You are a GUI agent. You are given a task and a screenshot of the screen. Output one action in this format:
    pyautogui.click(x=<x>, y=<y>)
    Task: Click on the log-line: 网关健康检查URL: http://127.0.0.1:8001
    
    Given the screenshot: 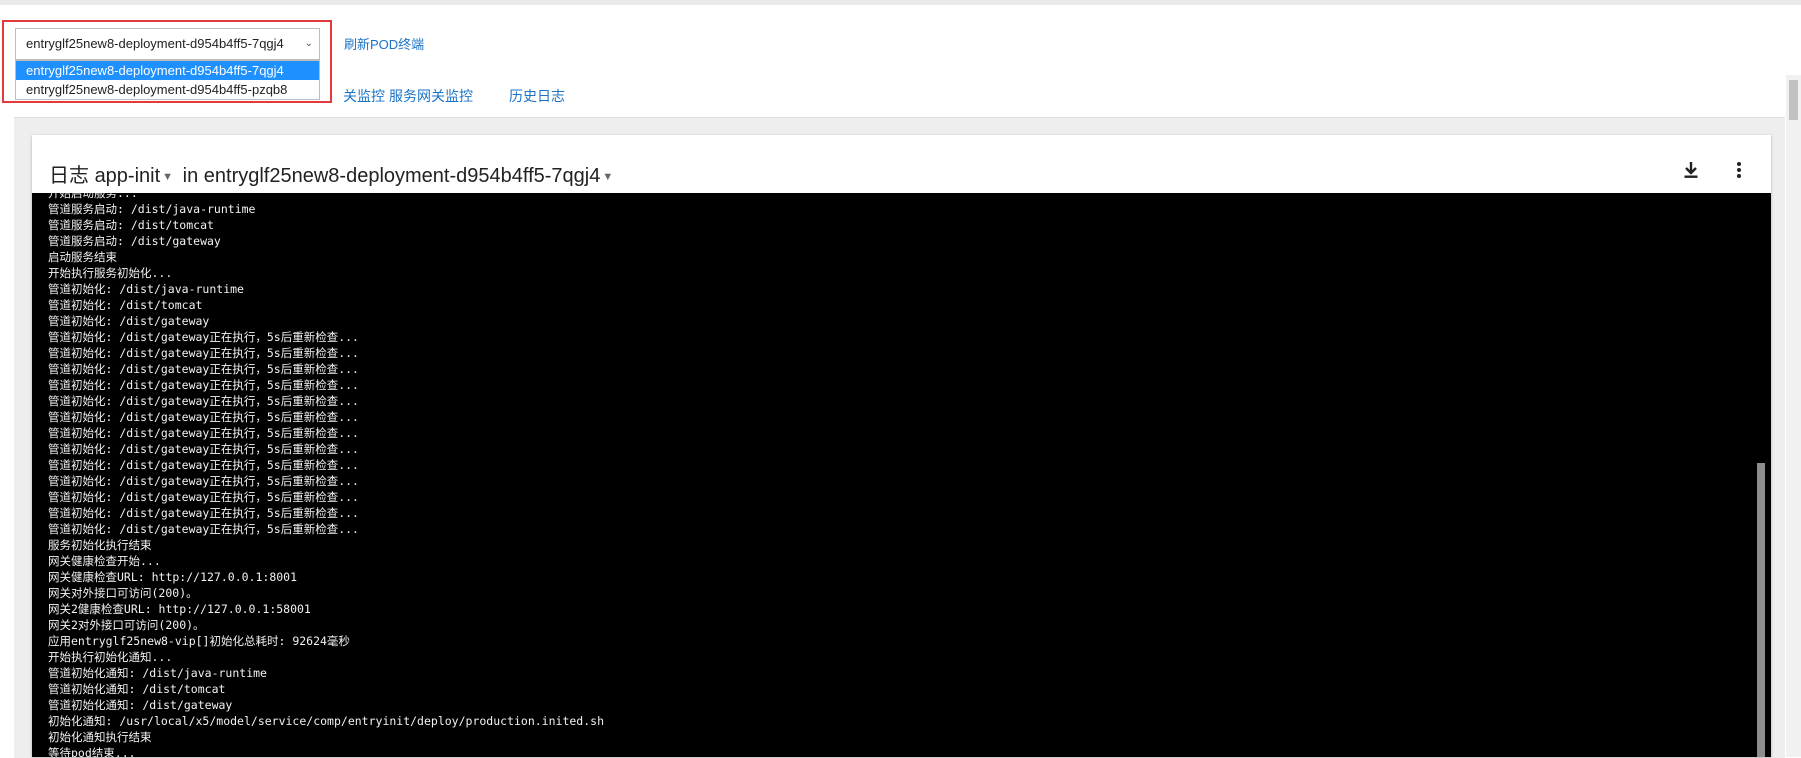 What is the action you would take?
    pyautogui.click(x=173, y=577)
    